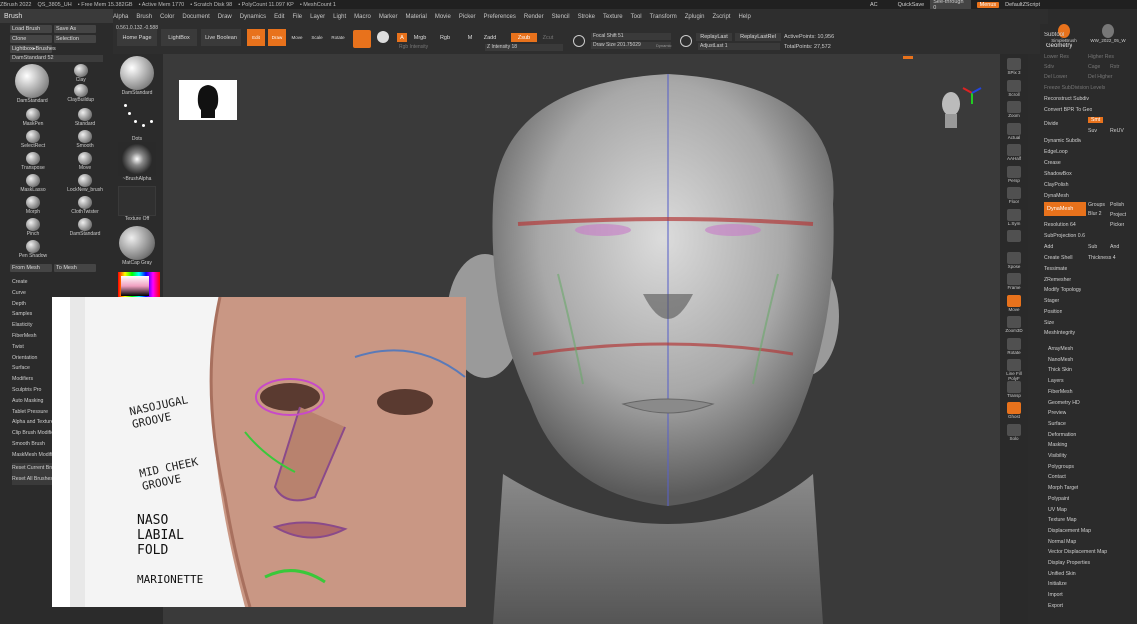 This screenshot has height=624, width=1137. I want to click on shelf-button: Line Fill PolyF, so click(1014, 370).